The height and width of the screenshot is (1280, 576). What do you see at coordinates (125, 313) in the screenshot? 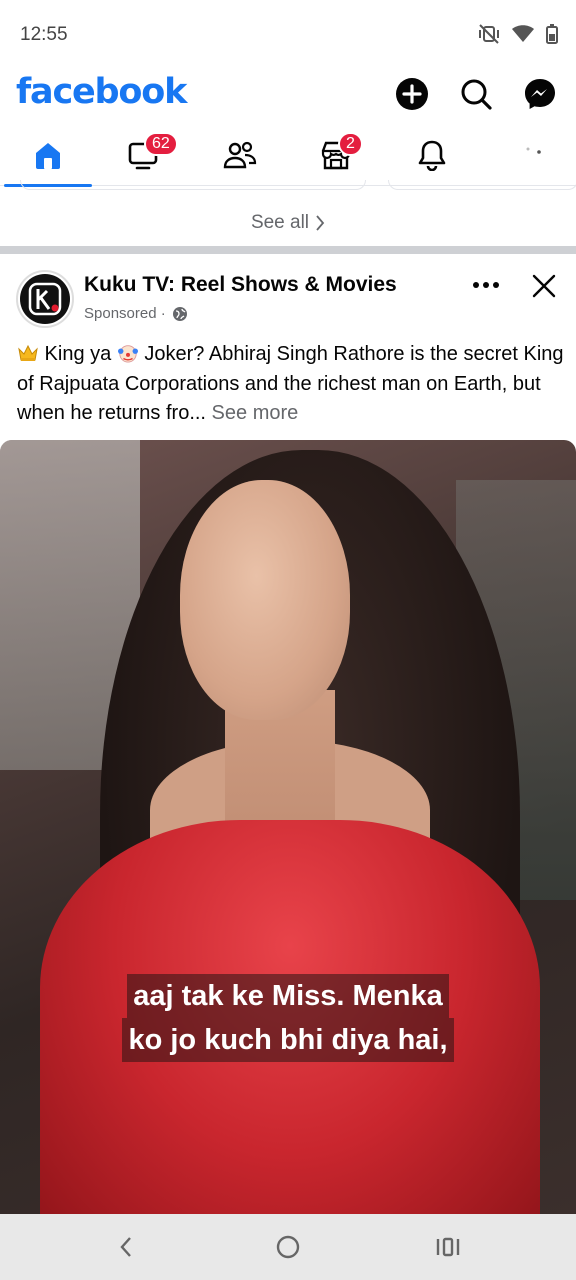
I see `sponsored-text: Sponsored ·` at bounding box center [125, 313].